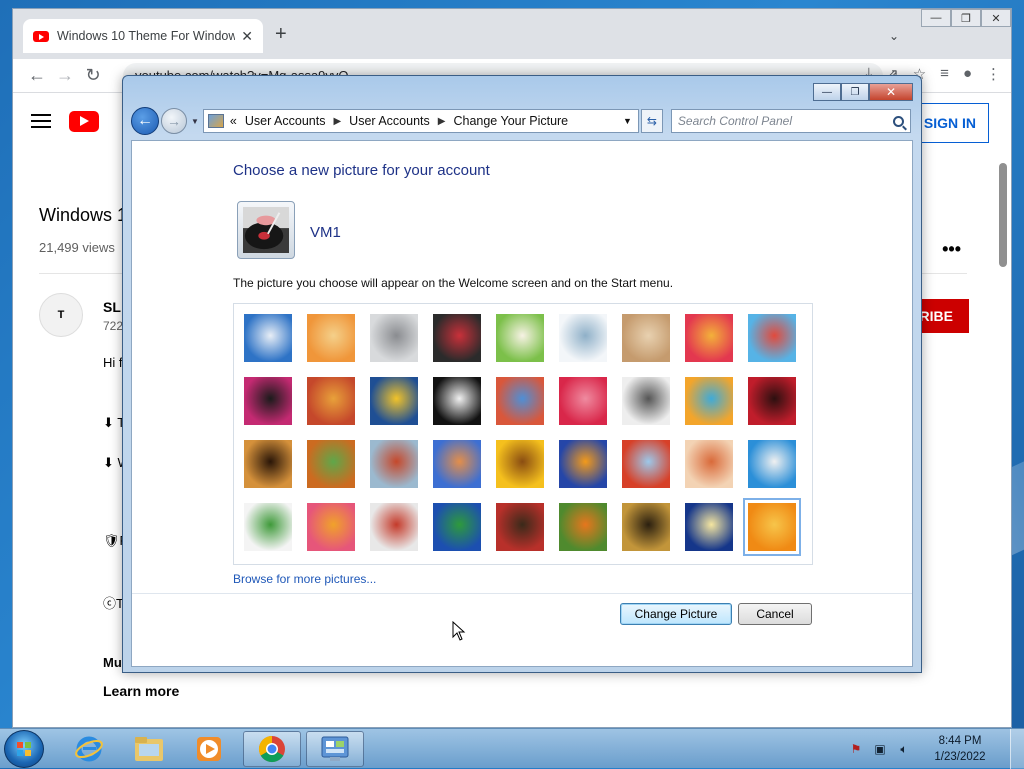 The width and height of the screenshot is (1024, 769). I want to click on back-button: ←, so click(145, 121).